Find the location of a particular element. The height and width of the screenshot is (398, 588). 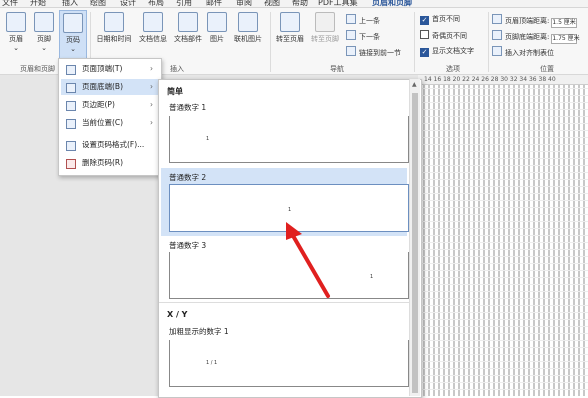

menu-item-top-of-page: 页面顶端(T) › is located at coordinates (110, 69).